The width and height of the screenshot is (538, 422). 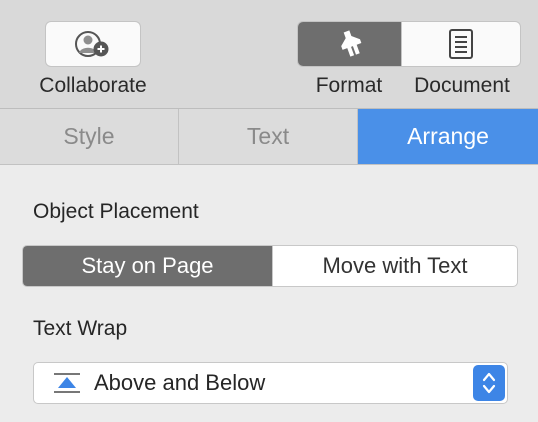 I want to click on object-placement-title: Object Placement, so click(x=116, y=211).